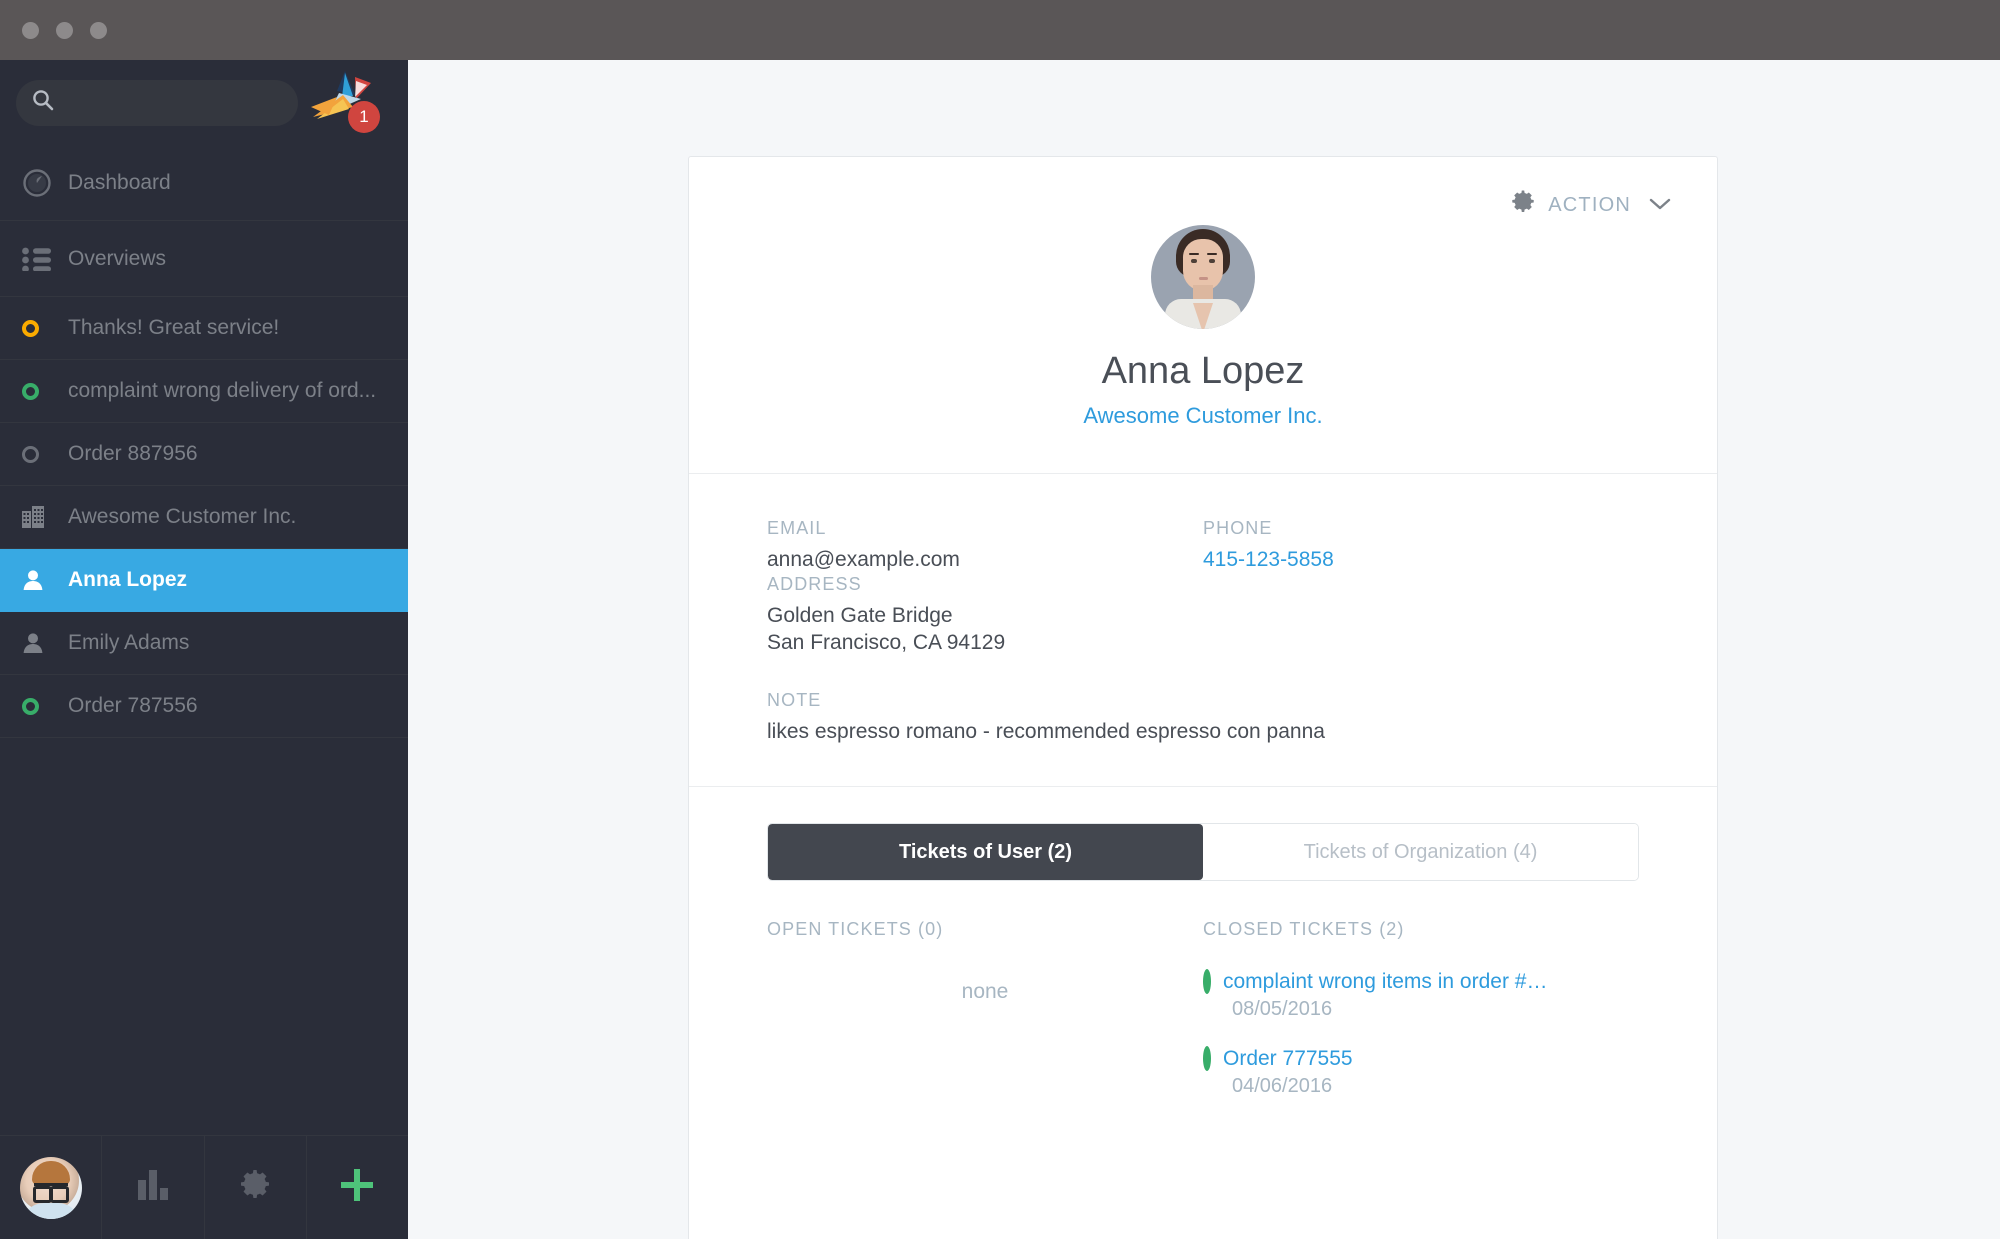 The height and width of the screenshot is (1239, 2000). Describe the element at coordinates (204, 183) in the screenshot. I see `sidebar-item-dashboard: Dashboard` at that location.